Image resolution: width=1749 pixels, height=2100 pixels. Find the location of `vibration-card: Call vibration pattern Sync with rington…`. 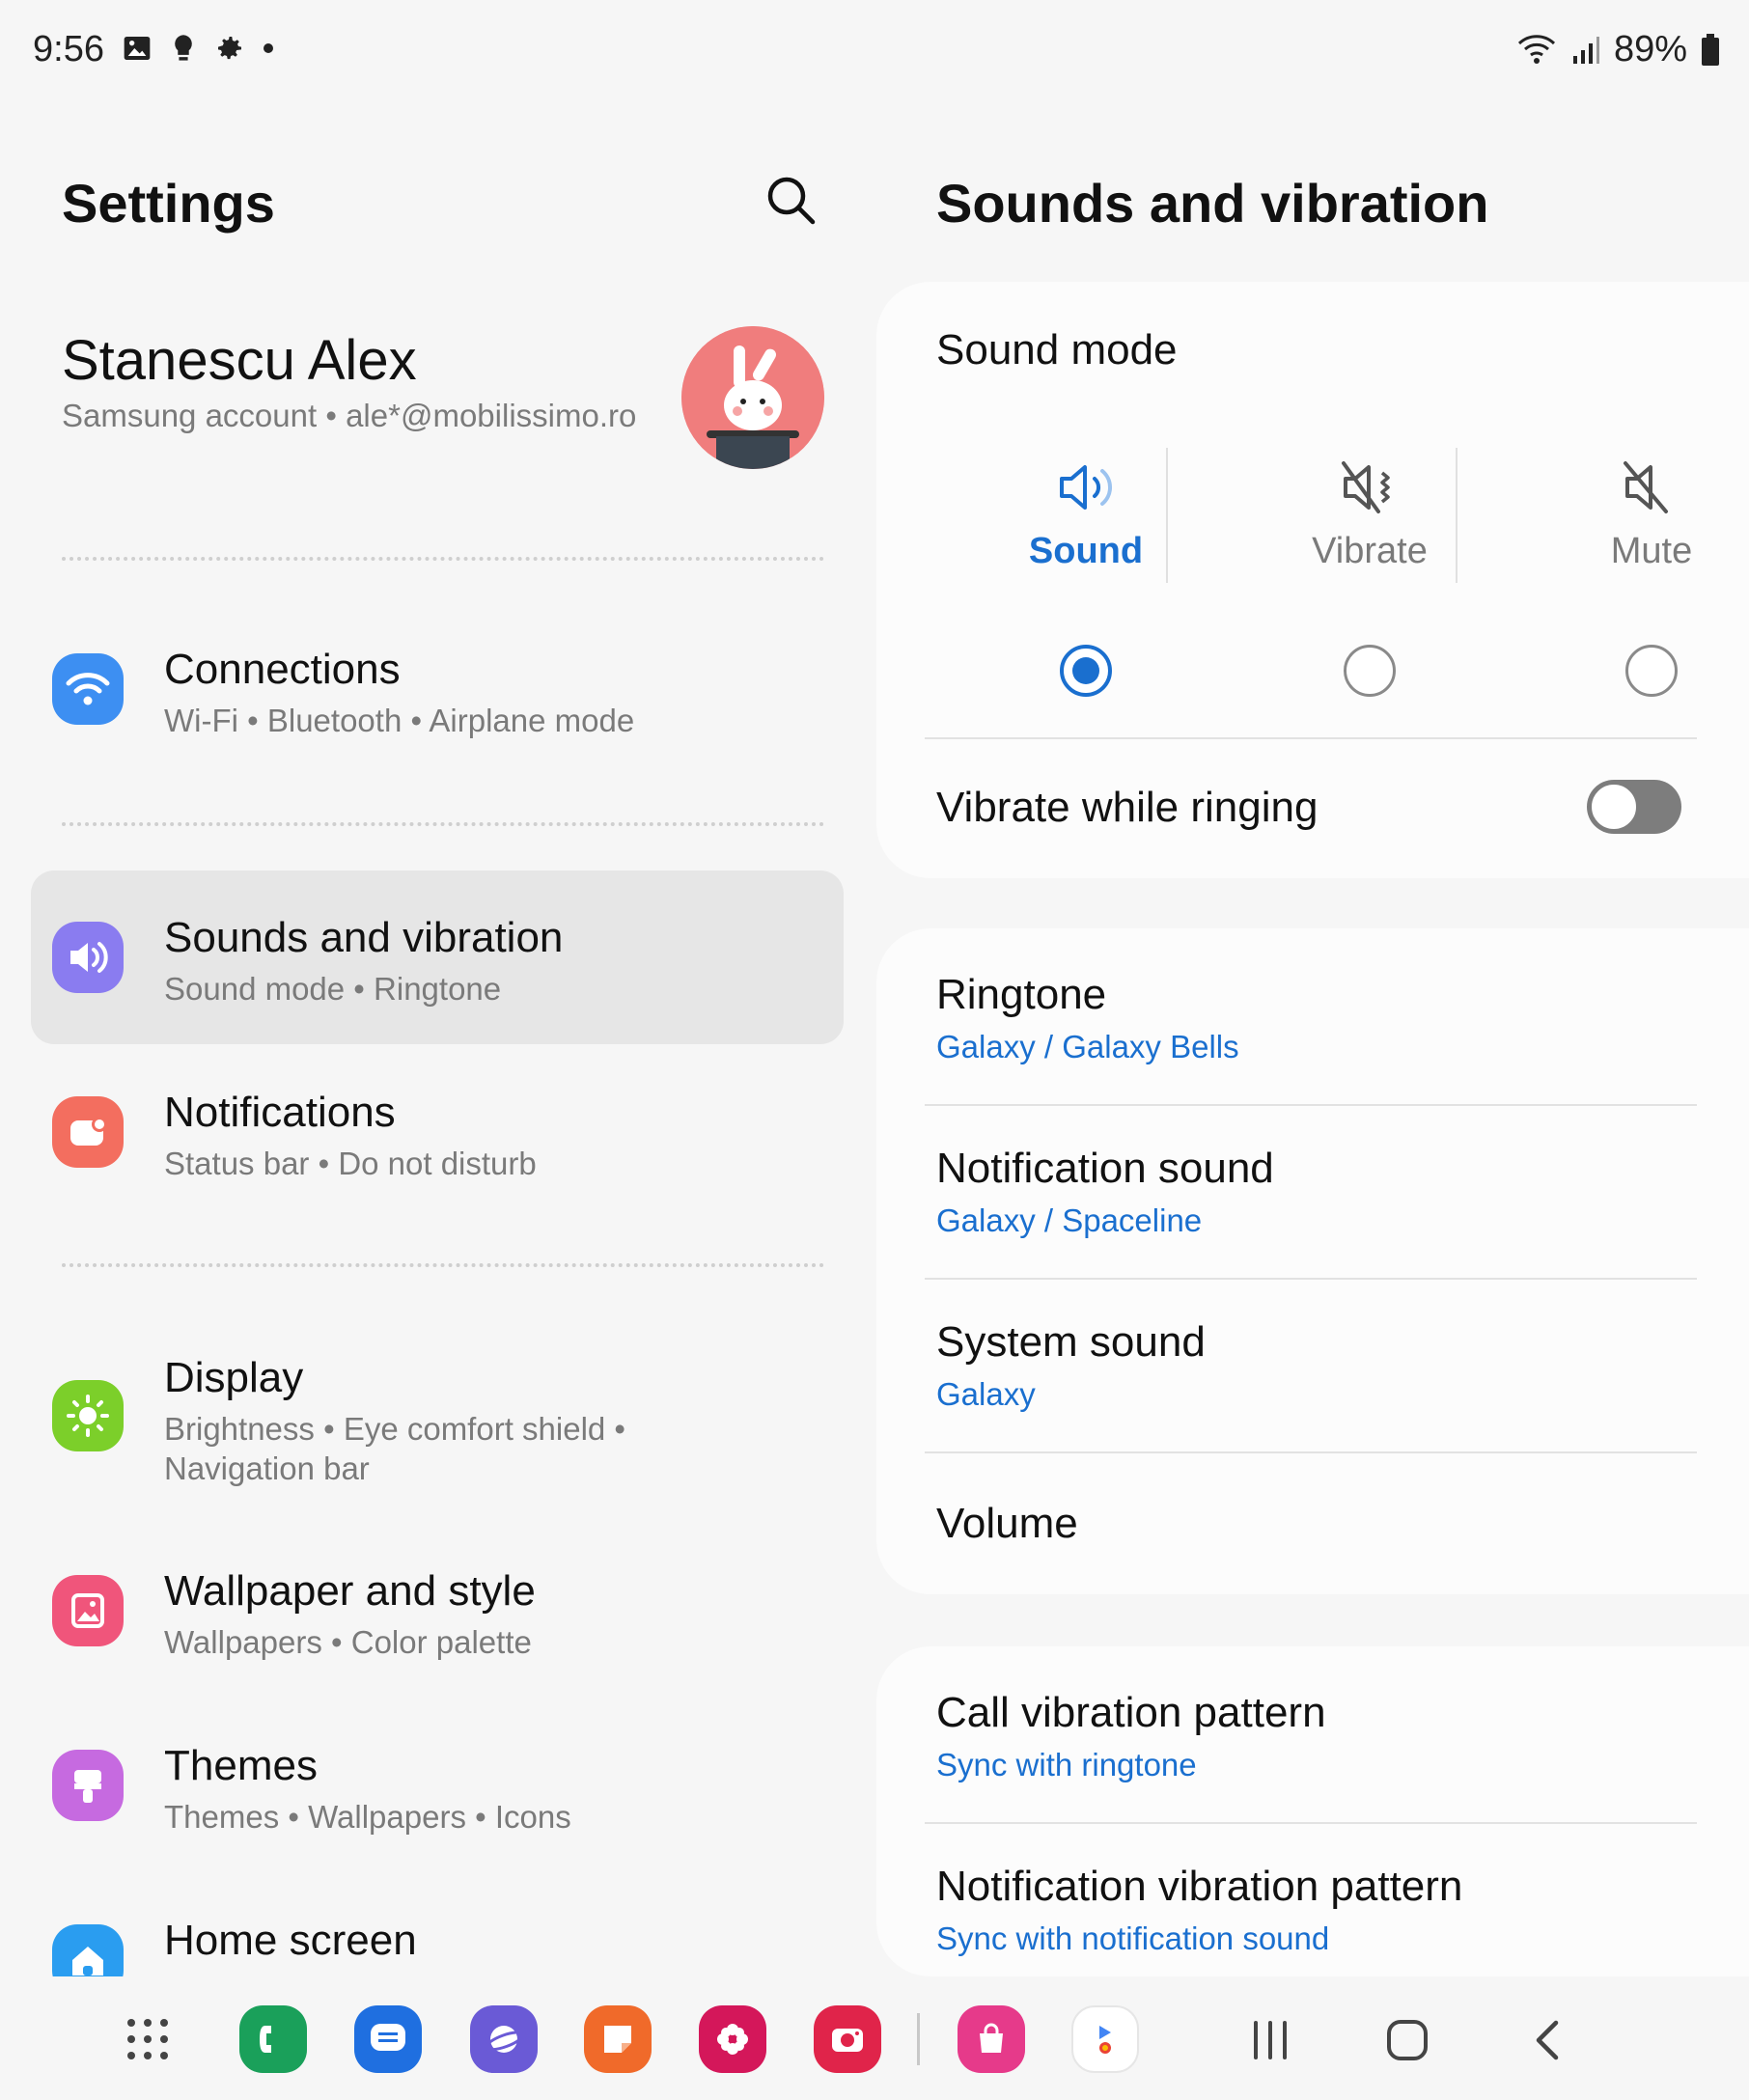

vibration-card: Call vibration pattern Sync with rington… is located at coordinates (1313, 1811).